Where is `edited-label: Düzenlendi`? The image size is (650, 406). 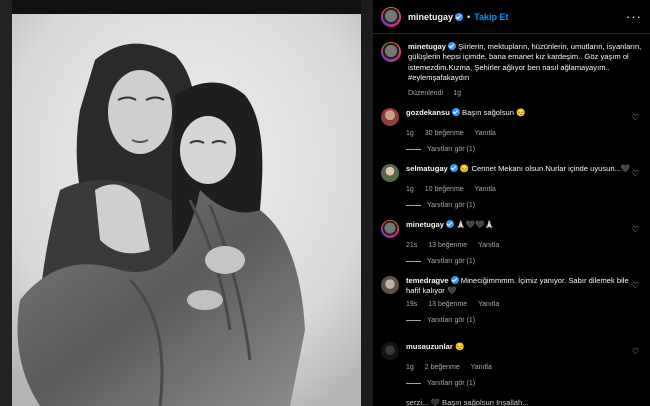 edited-label: Düzenlendi is located at coordinates (426, 93).